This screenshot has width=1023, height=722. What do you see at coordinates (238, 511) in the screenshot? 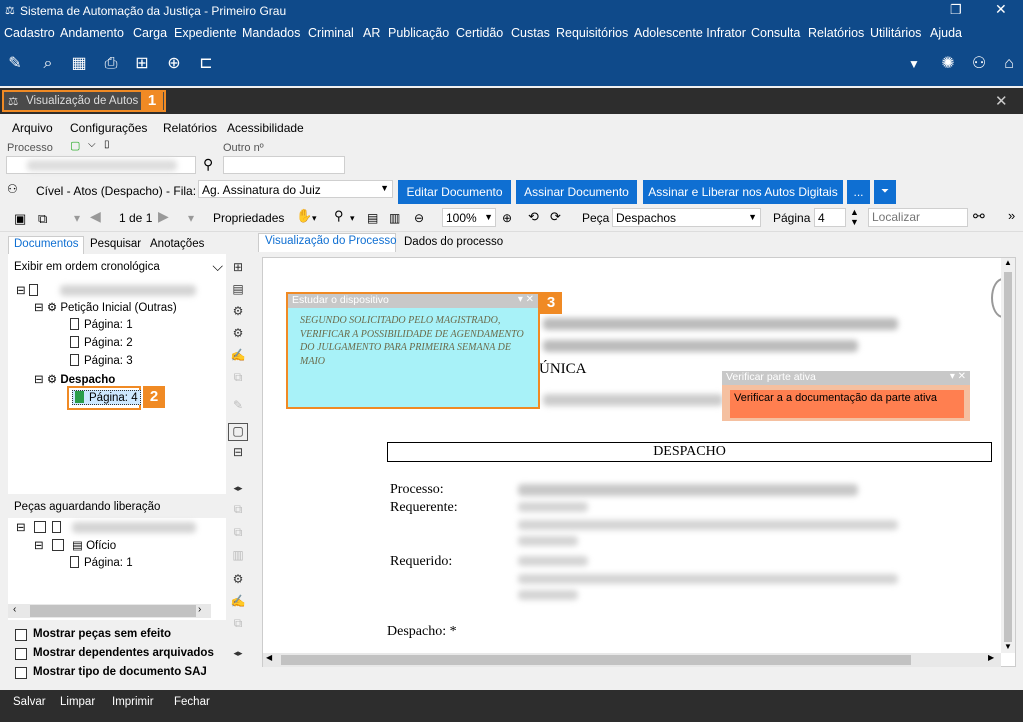
I see `vtool-move-icon: ⧉` at bounding box center [238, 511].